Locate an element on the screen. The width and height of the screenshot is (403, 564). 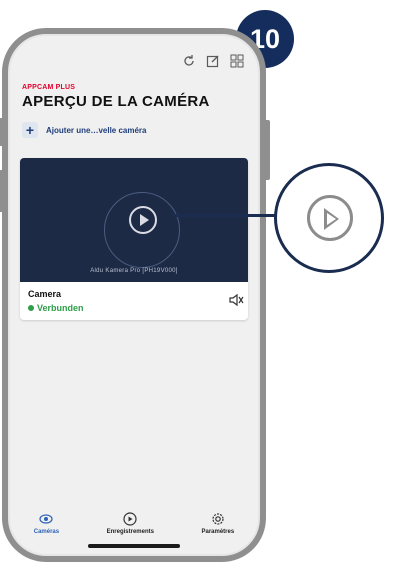
tab-recordings: Enregistrements is located at coordinates (130, 523).